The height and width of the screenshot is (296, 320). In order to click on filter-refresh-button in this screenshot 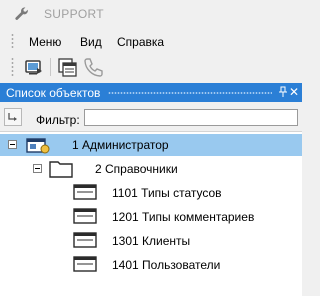, I will do `click(13, 117)`.